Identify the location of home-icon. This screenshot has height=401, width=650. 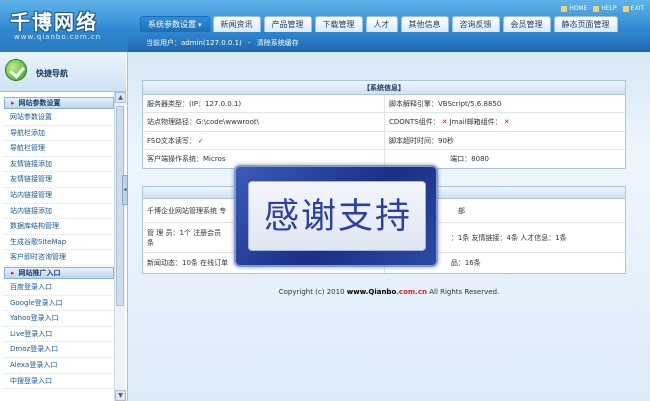
(564, 8).